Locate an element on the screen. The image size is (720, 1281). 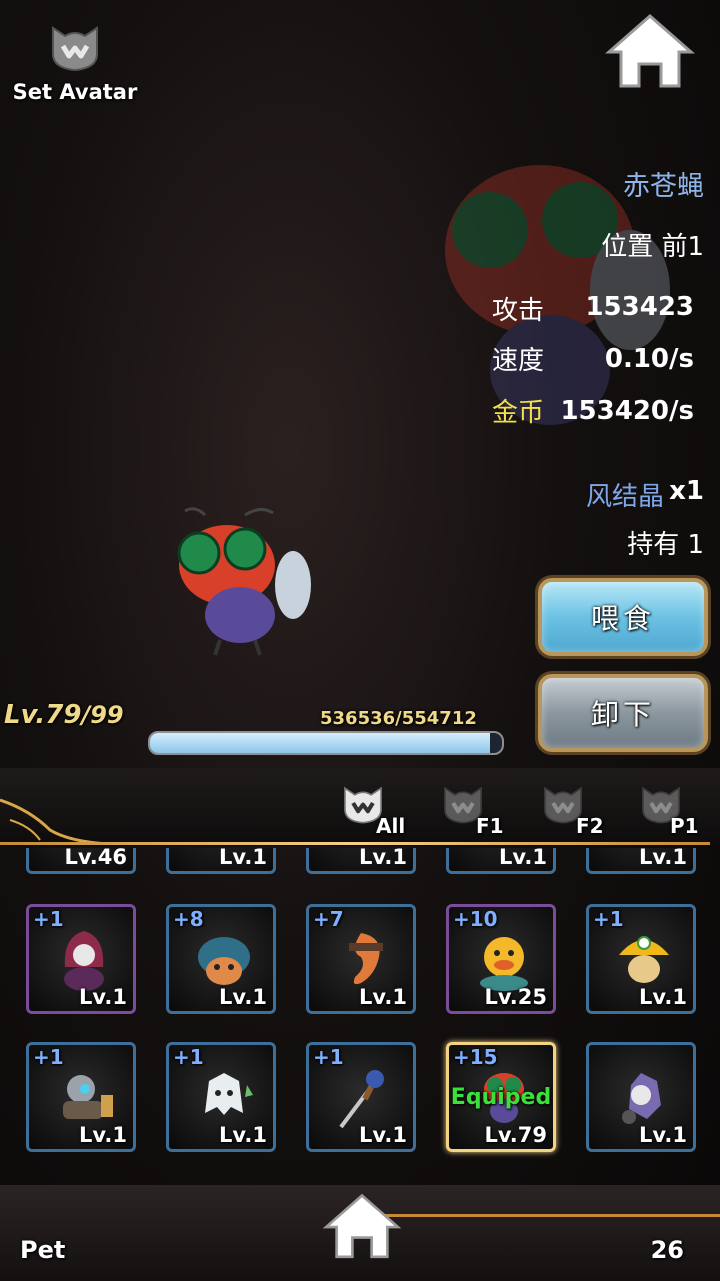
tab-p1: P1 is located at coordinates (679, 815).